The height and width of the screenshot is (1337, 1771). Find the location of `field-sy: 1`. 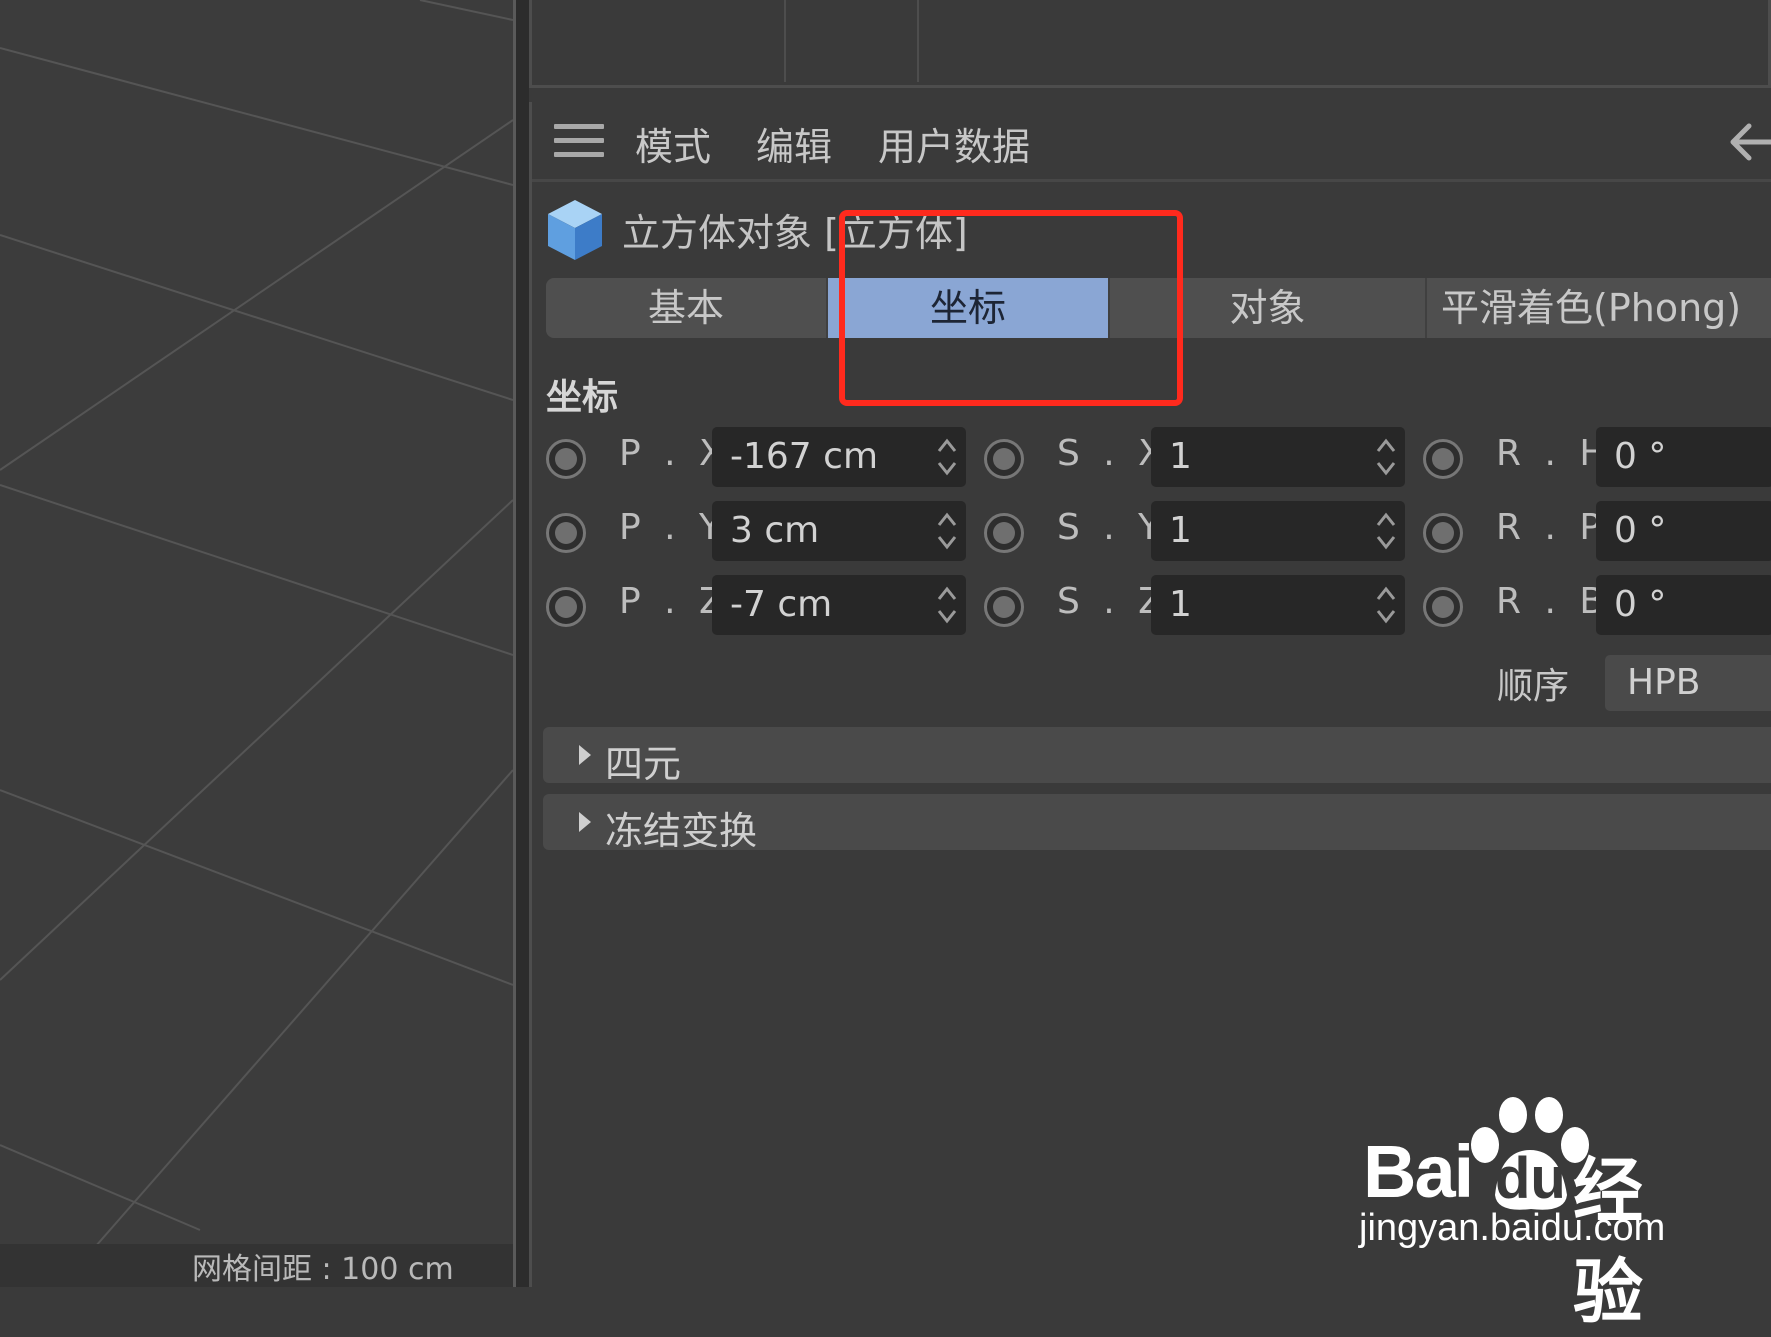

field-sy: 1 is located at coordinates (1278, 531).